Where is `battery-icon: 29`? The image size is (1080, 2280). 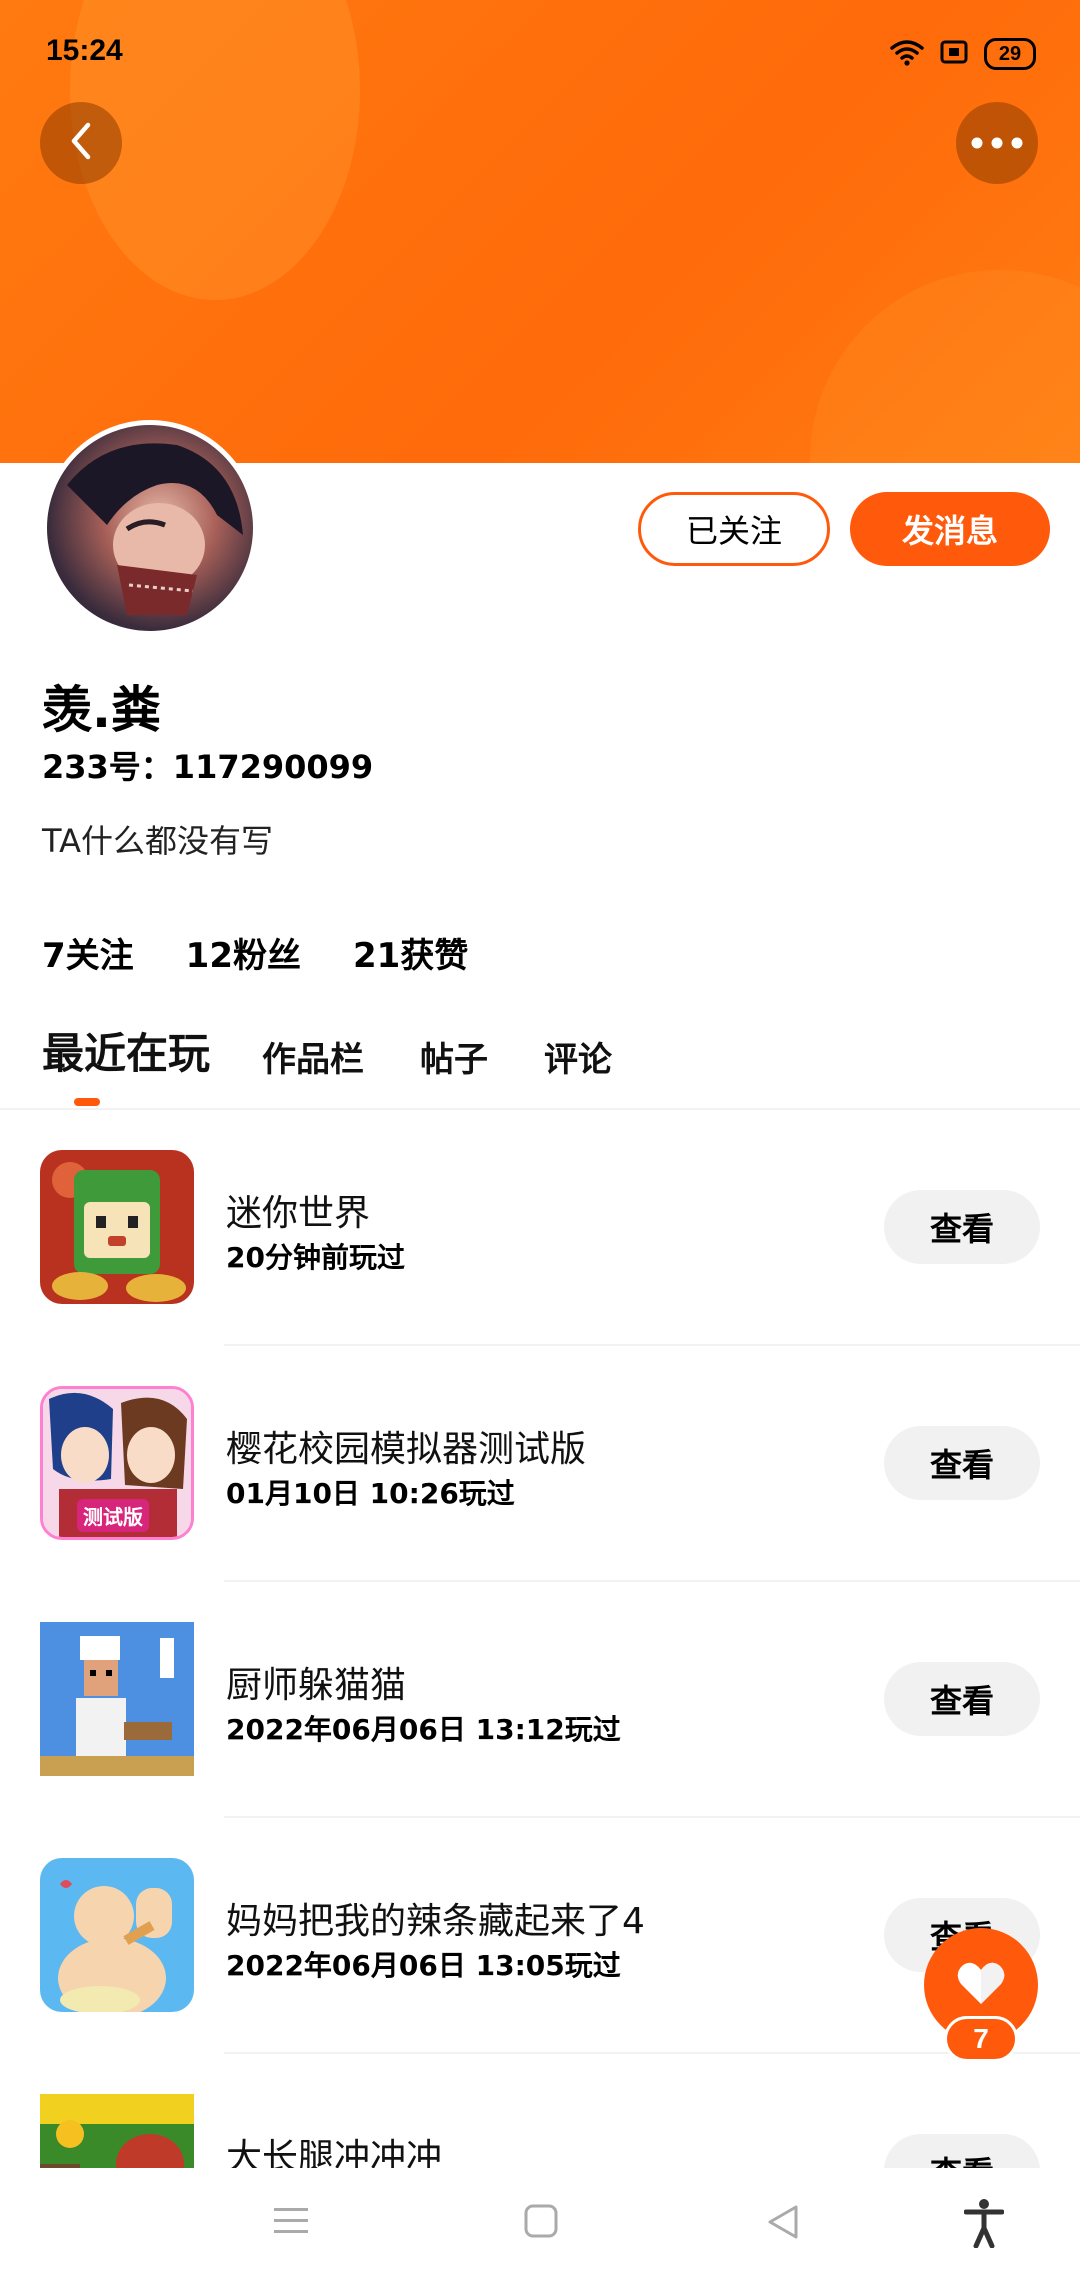 battery-icon: 29 is located at coordinates (1010, 54).